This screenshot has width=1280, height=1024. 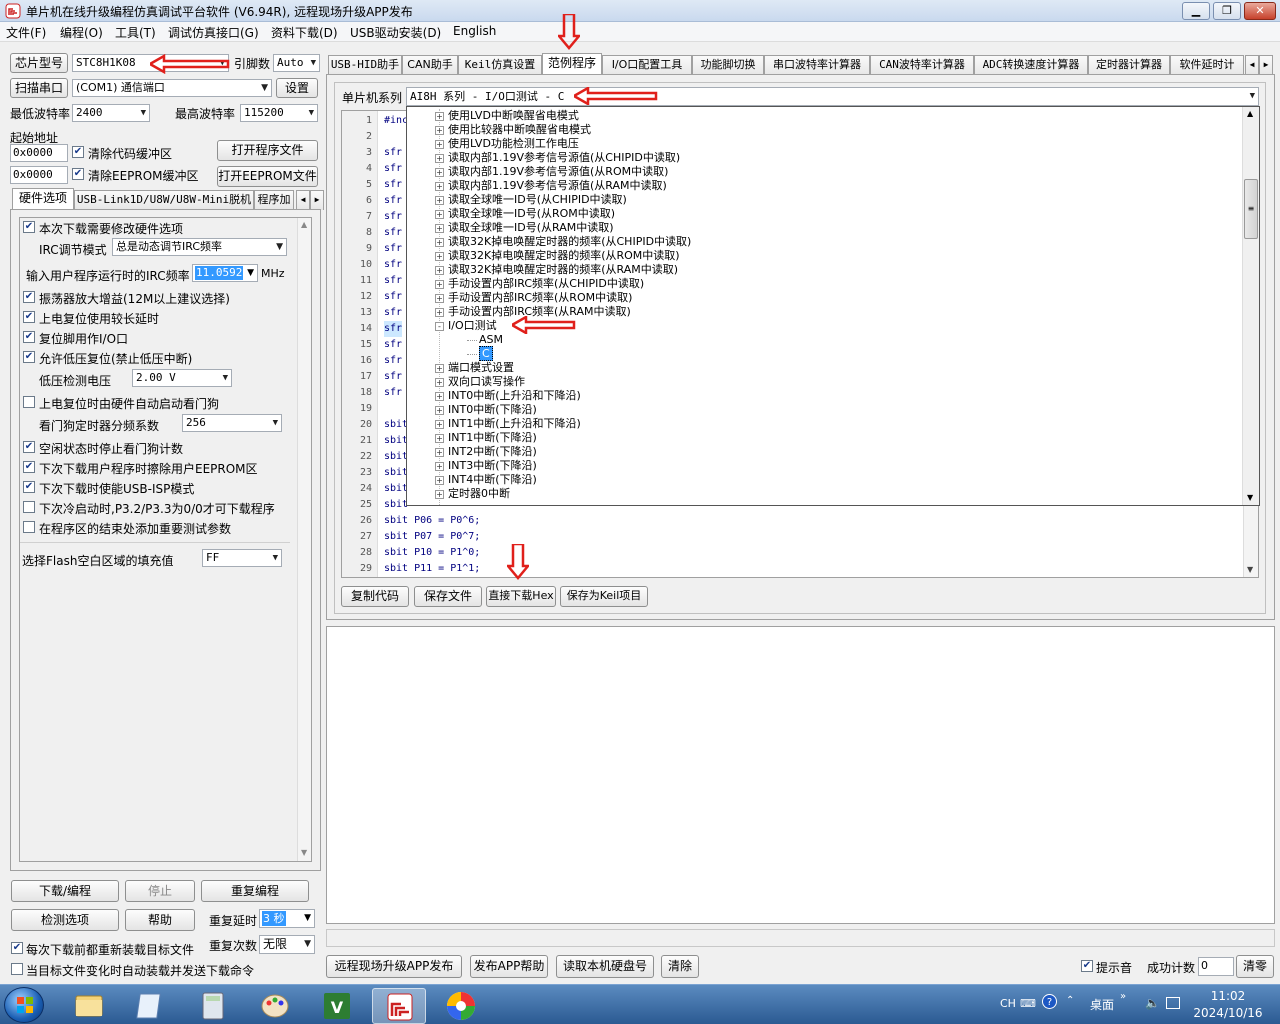 I want to click on explorer-taskbar-icon, so click(x=89, y=1006).